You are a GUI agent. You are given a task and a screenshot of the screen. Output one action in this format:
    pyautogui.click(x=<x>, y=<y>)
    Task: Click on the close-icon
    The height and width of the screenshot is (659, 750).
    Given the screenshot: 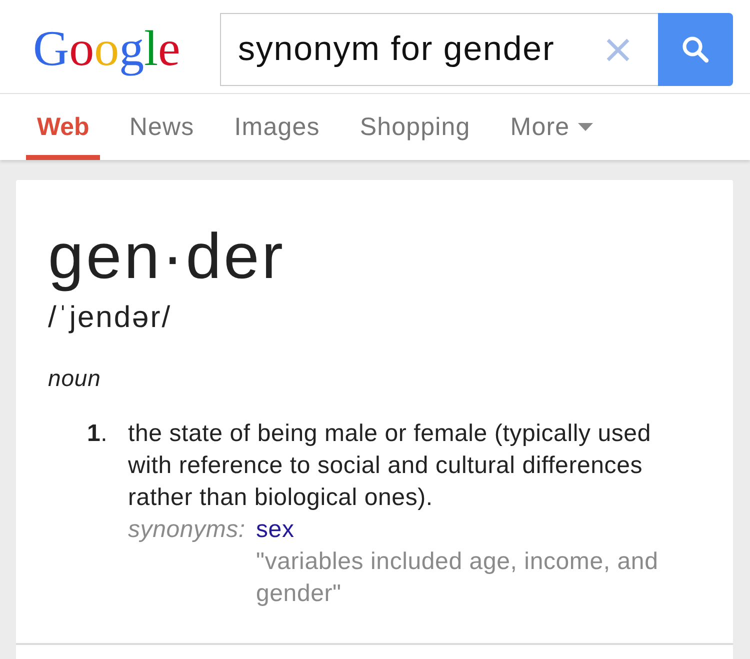 What is the action you would take?
    pyautogui.click(x=618, y=50)
    